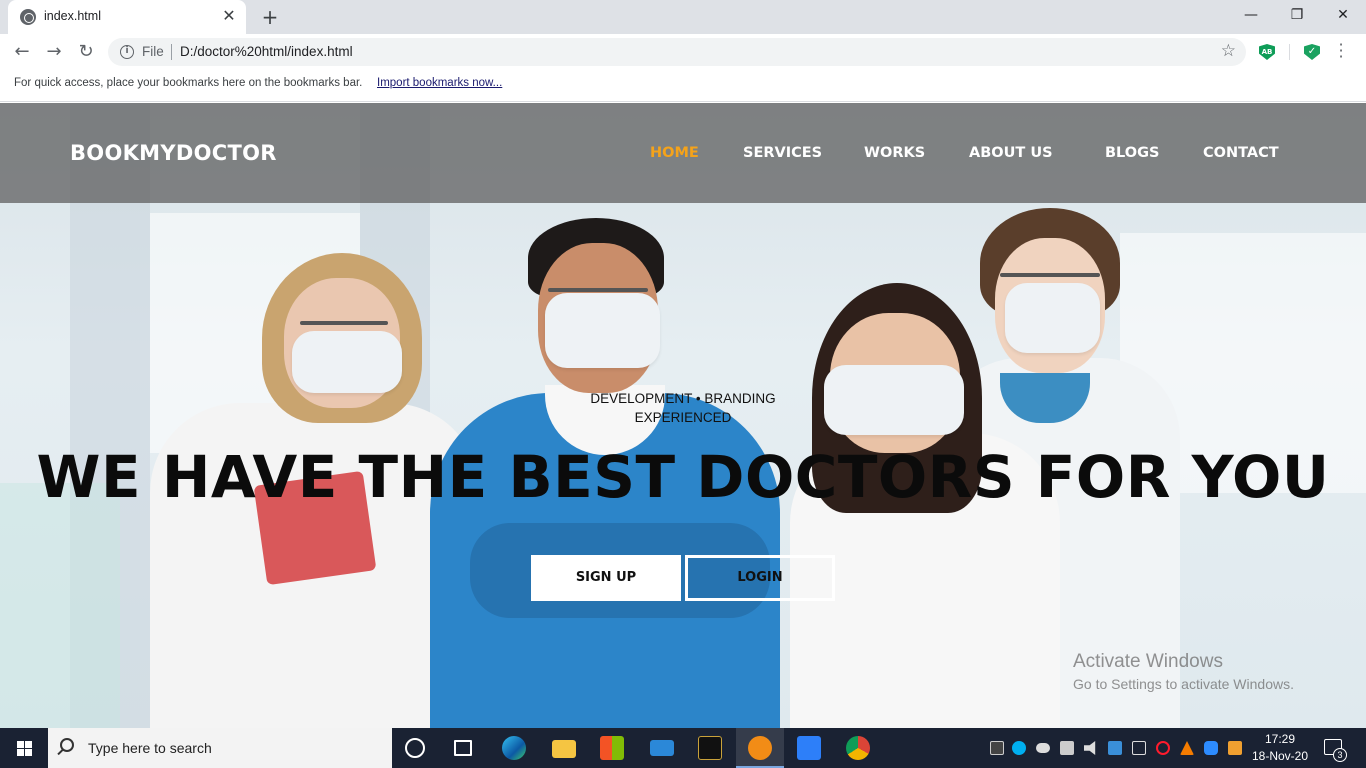  I want to click on security-tray-icon, so click(1067, 748).